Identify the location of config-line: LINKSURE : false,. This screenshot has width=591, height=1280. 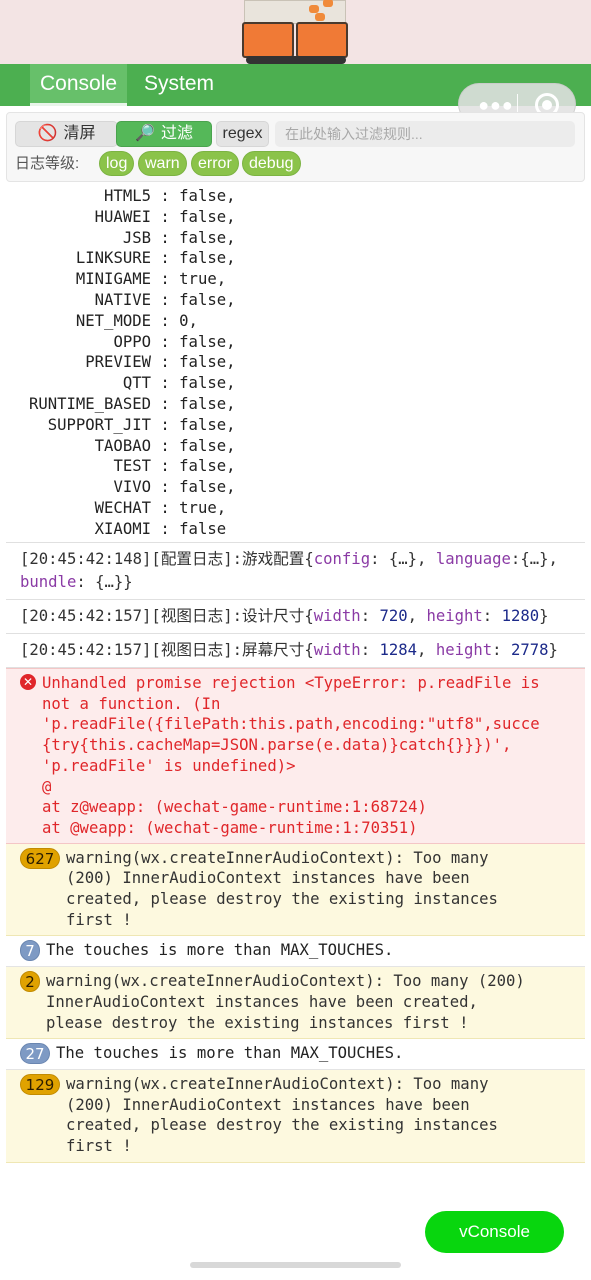
(155, 258).